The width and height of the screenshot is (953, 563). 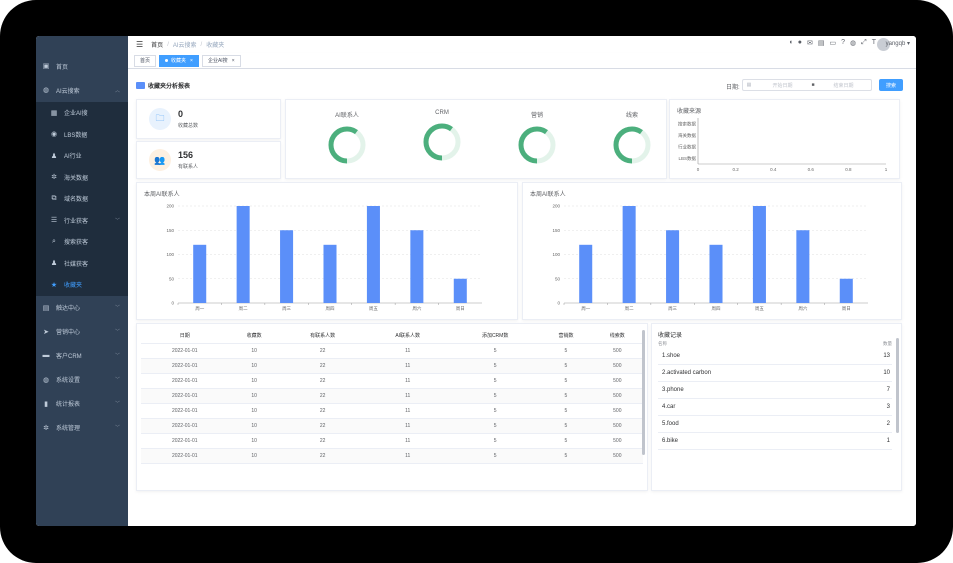 I want to click on weekly-chart-card-right: 本周AI联系人 0 50 100 150 200 周一 周二 周三 周四 周五 周六 周日, so click(x=712, y=251).